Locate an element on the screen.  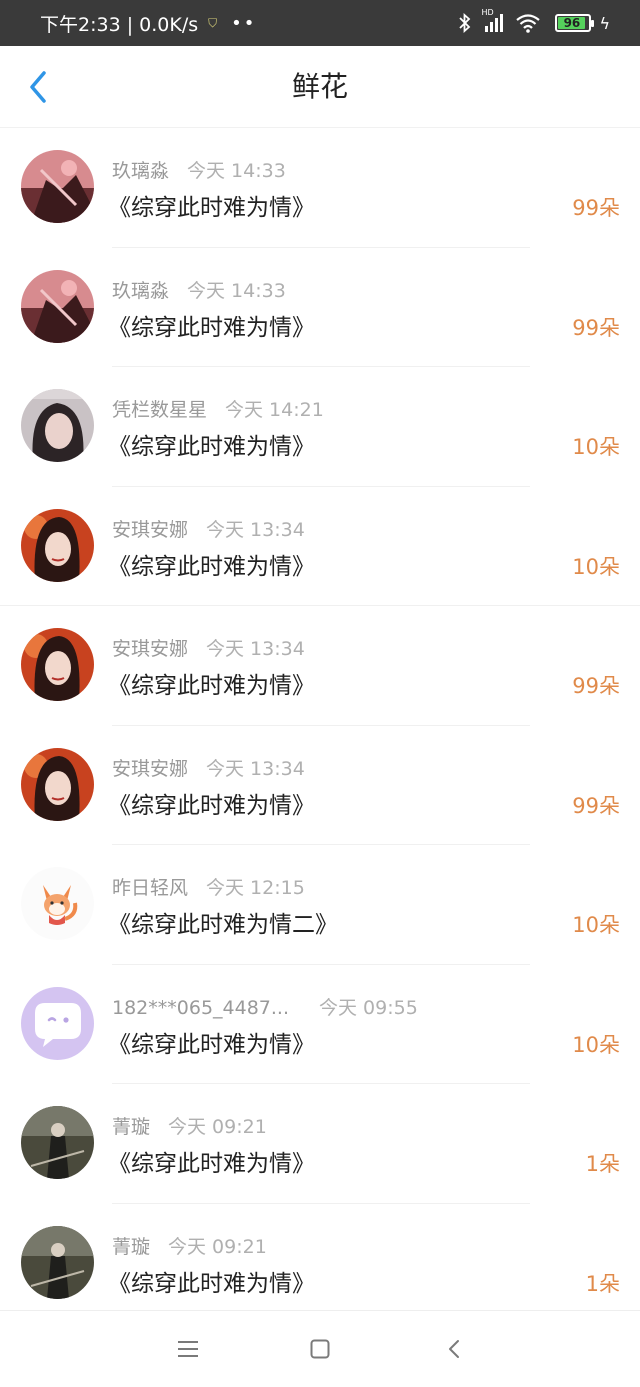
square-home-icon is located at coordinates (320, 1349).